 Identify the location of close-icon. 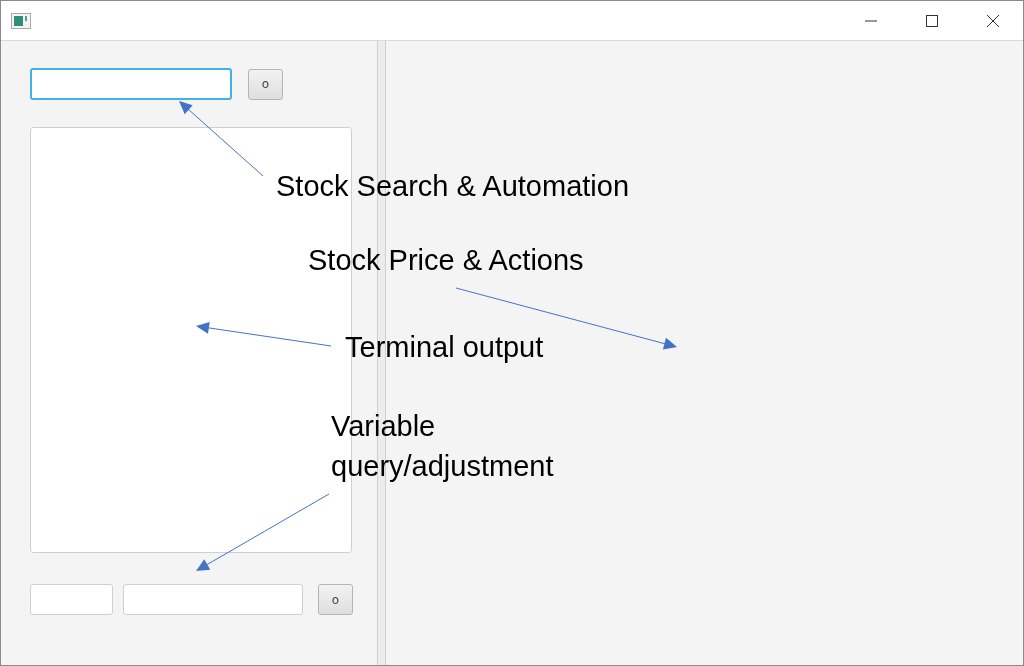
(992, 20).